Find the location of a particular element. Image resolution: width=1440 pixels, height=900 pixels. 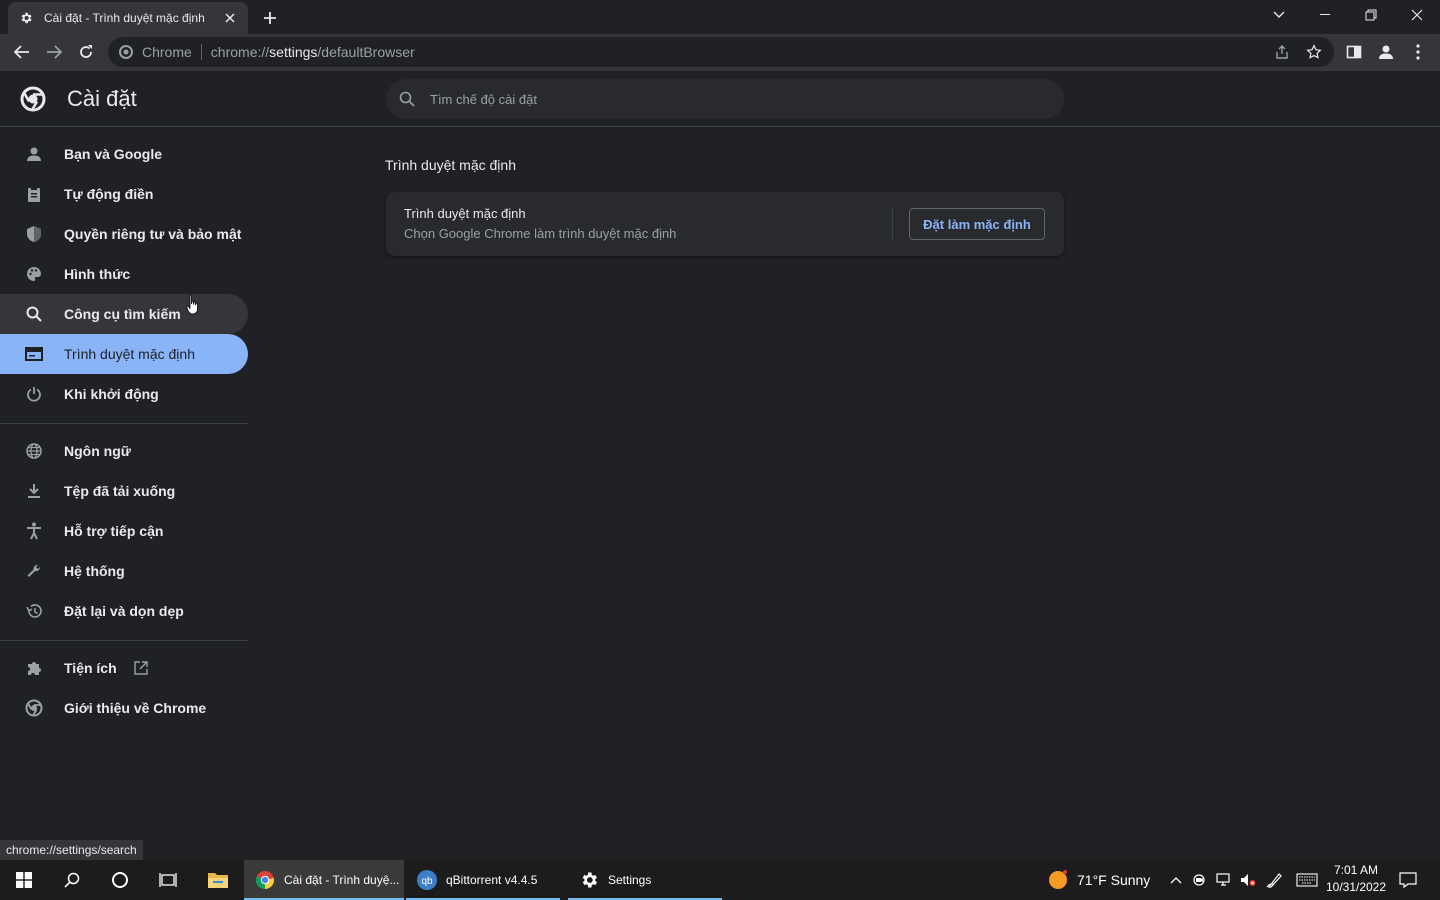

address-separator is located at coordinates (201, 52).